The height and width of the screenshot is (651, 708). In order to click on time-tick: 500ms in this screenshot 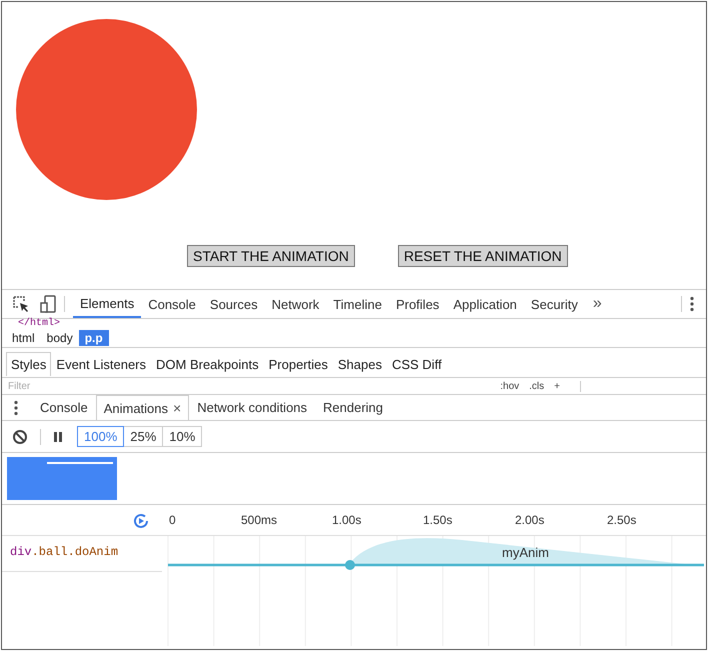, I will do `click(259, 520)`.